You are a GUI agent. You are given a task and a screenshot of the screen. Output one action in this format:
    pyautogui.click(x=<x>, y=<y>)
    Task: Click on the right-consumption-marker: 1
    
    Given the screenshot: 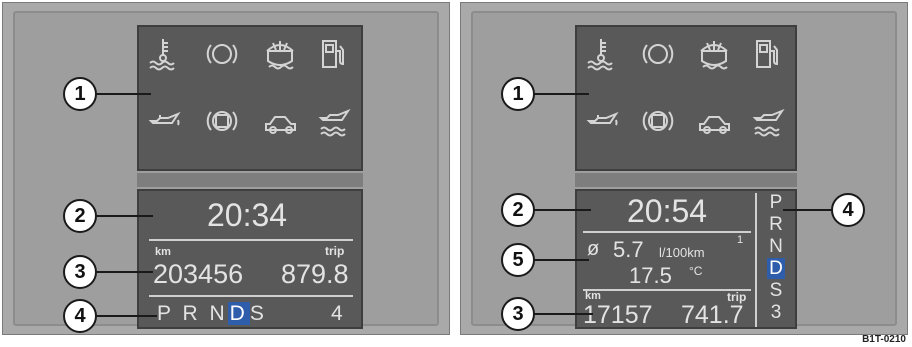 What is the action you would take?
    pyautogui.click(x=740, y=240)
    